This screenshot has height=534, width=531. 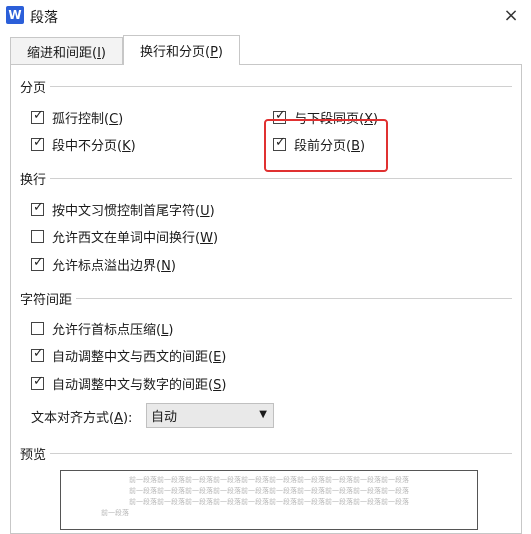 What do you see at coordinates (44, 18) in the screenshot?
I see `dialog-title: 段落` at bounding box center [44, 18].